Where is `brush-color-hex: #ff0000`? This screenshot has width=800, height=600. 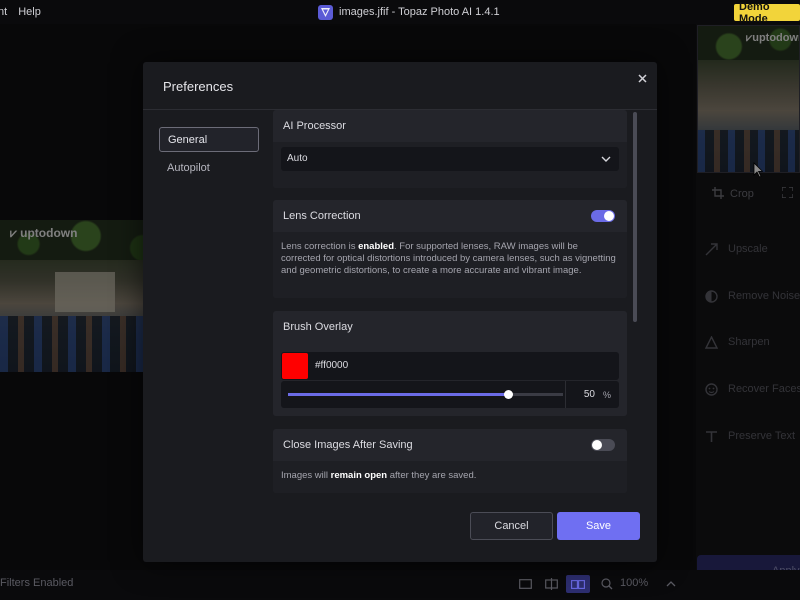 brush-color-hex: #ff0000 is located at coordinates (332, 365).